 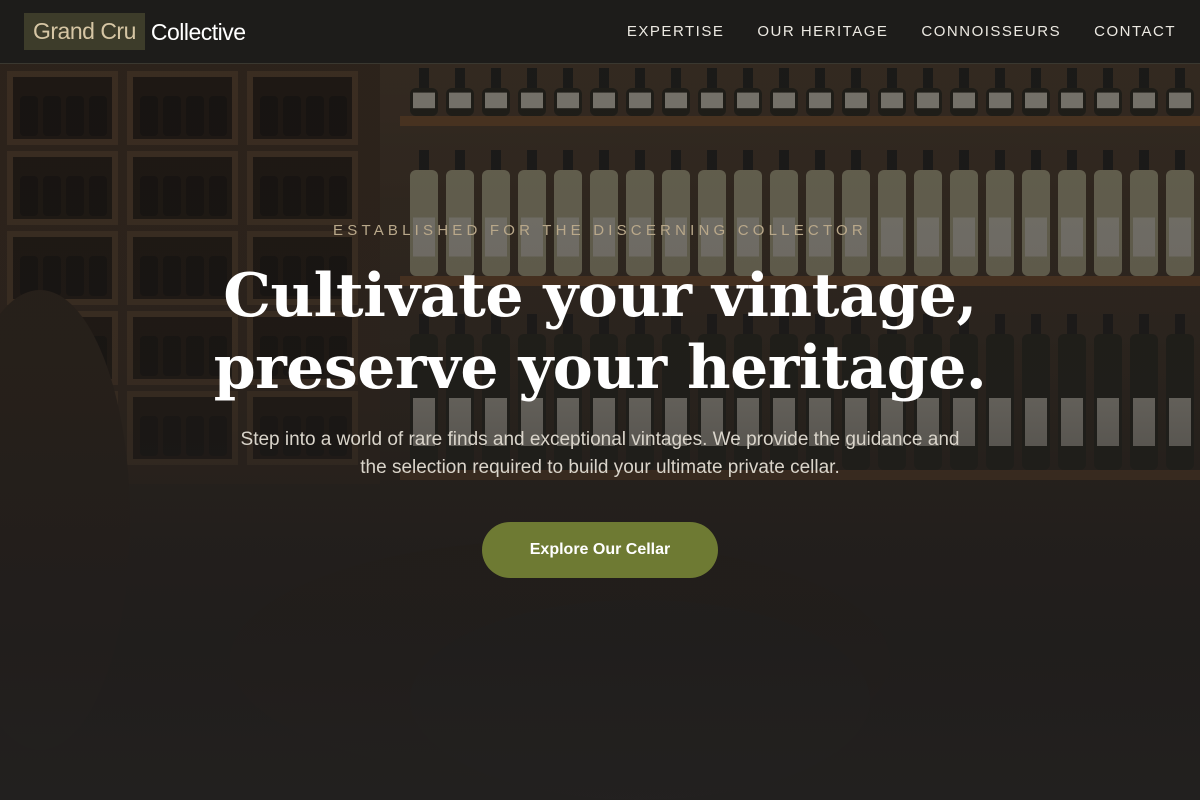 What do you see at coordinates (991, 31) in the screenshot?
I see `nav-link-connoisseurs: CONNOISSEURS` at bounding box center [991, 31].